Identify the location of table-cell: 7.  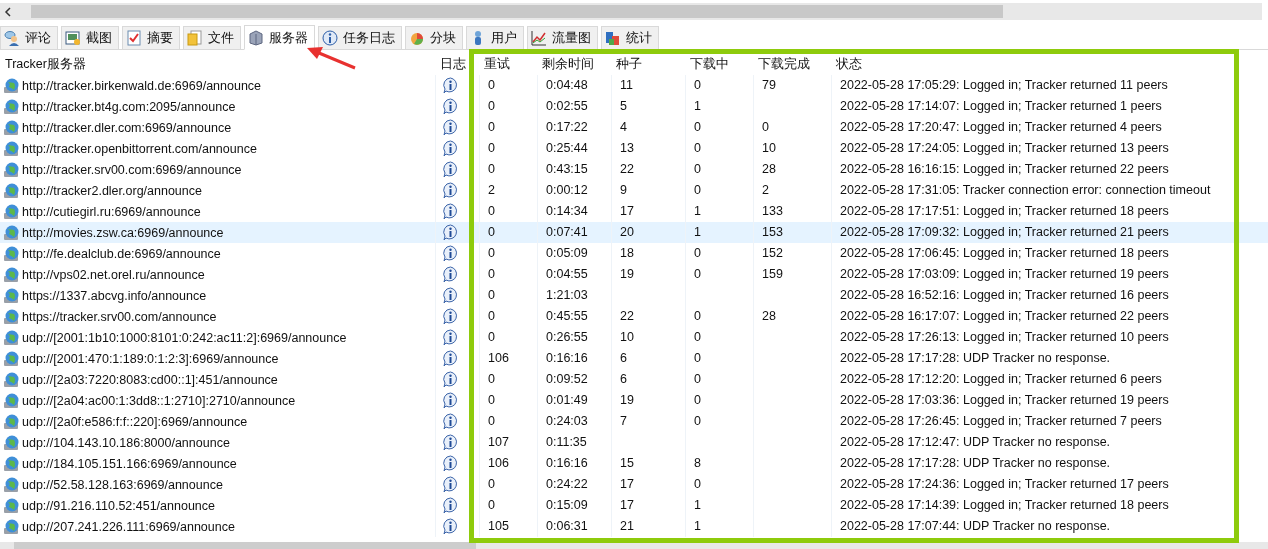
(623, 421).